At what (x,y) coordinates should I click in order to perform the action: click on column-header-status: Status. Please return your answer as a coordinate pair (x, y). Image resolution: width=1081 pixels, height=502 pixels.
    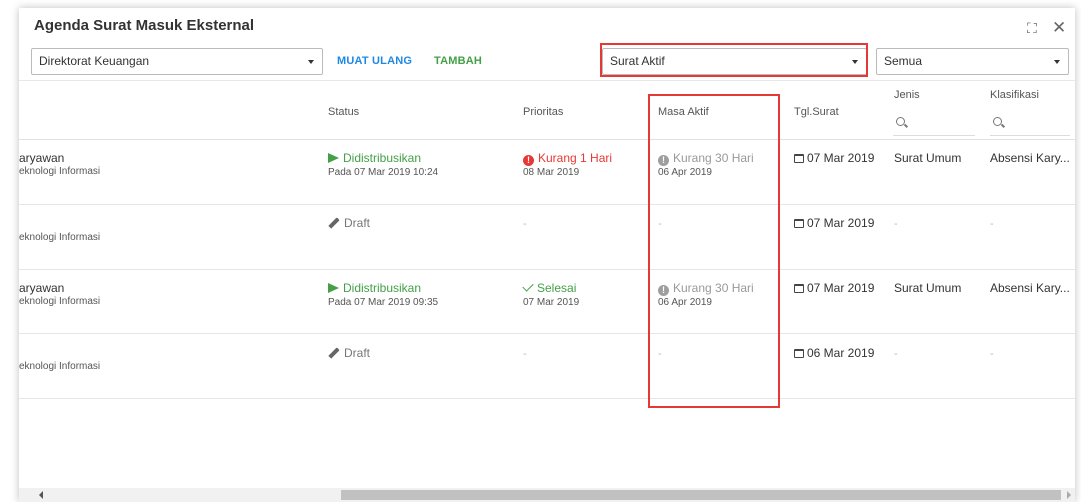
    Looking at the image, I should click on (343, 112).